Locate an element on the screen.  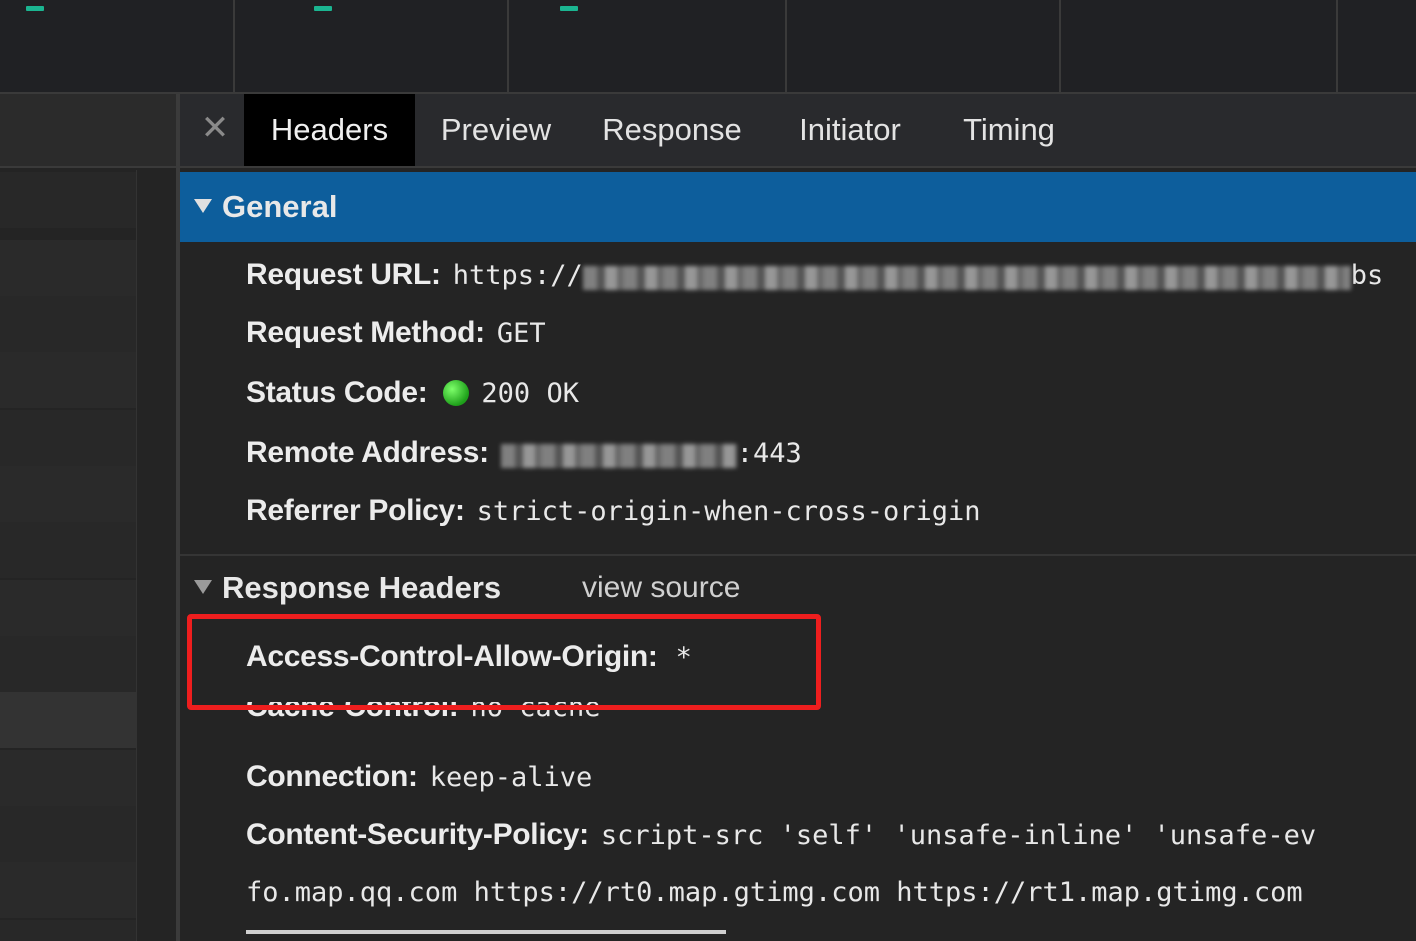
tab-response: Response is located at coordinates (672, 130).